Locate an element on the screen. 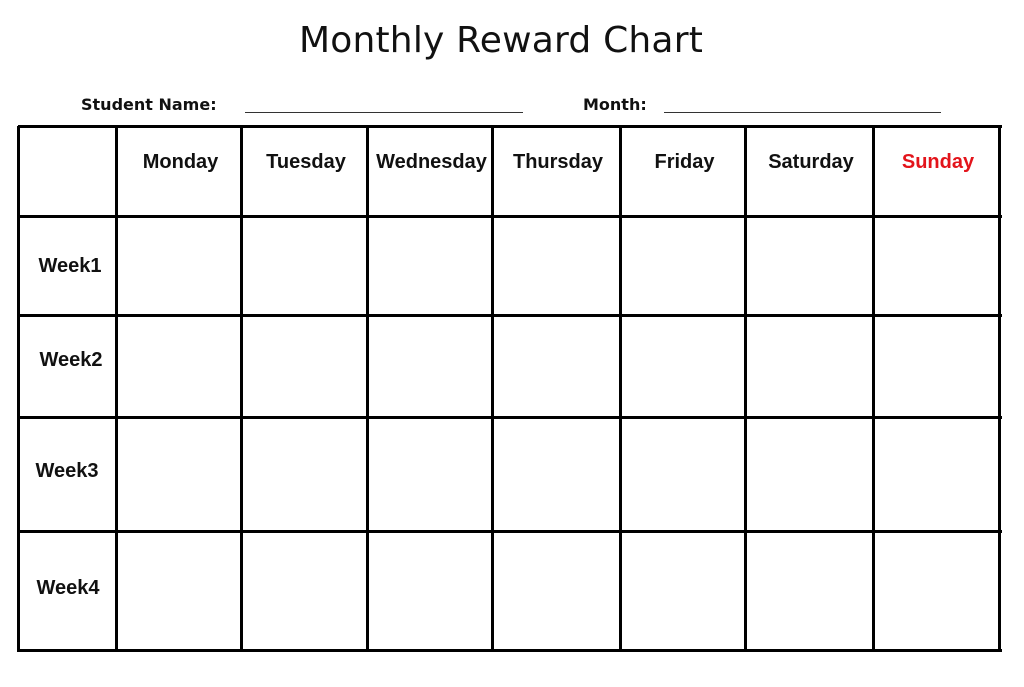 The image size is (1024, 687). reward-cell-week3-saturday is located at coordinates (809, 474).